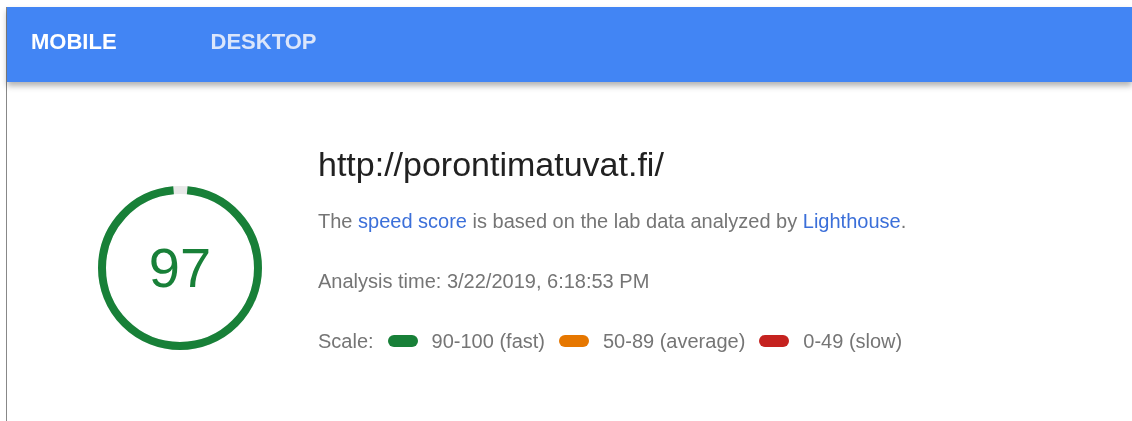 This screenshot has width=1132, height=421. Describe the element at coordinates (263, 41) in the screenshot. I see `tab: DESKTOP` at that location.